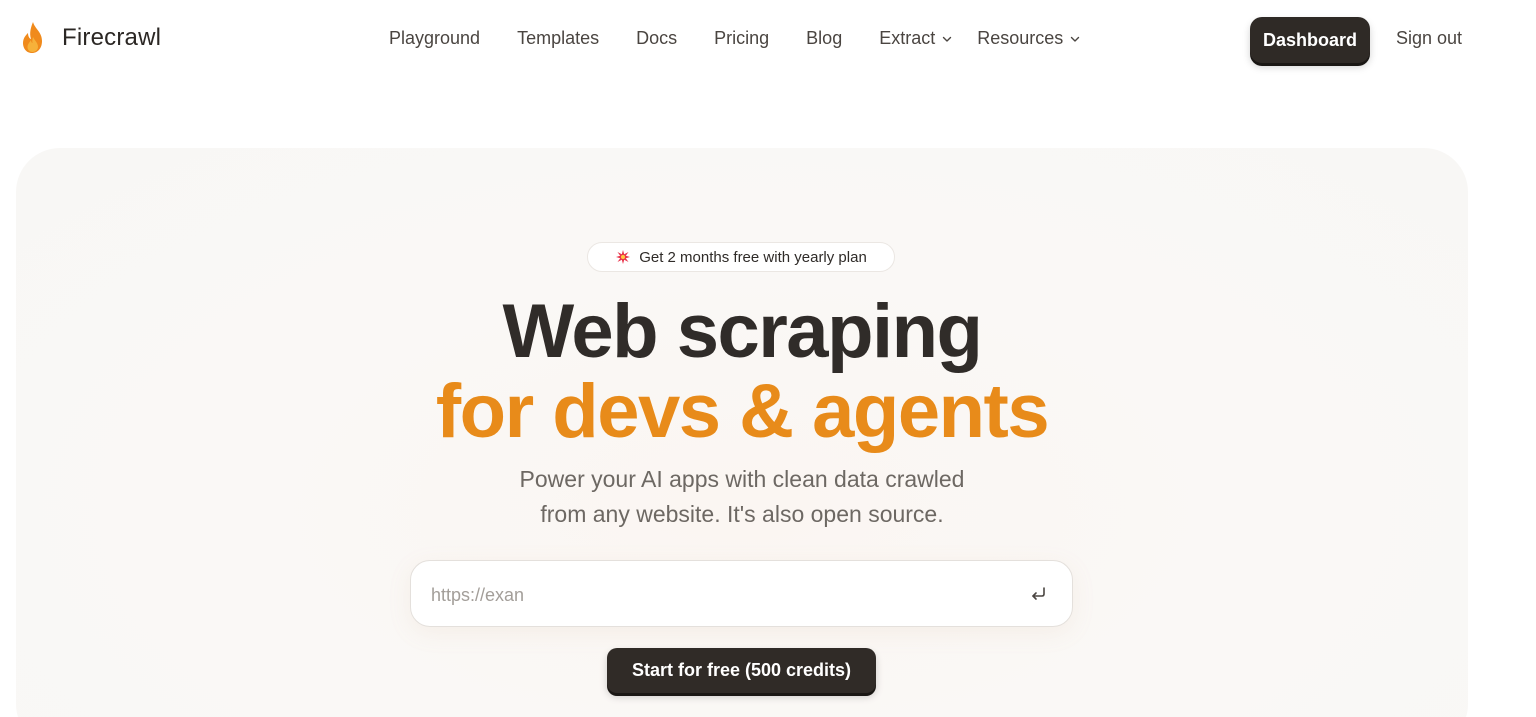  What do you see at coordinates (32, 37) in the screenshot?
I see `flame-icon` at bounding box center [32, 37].